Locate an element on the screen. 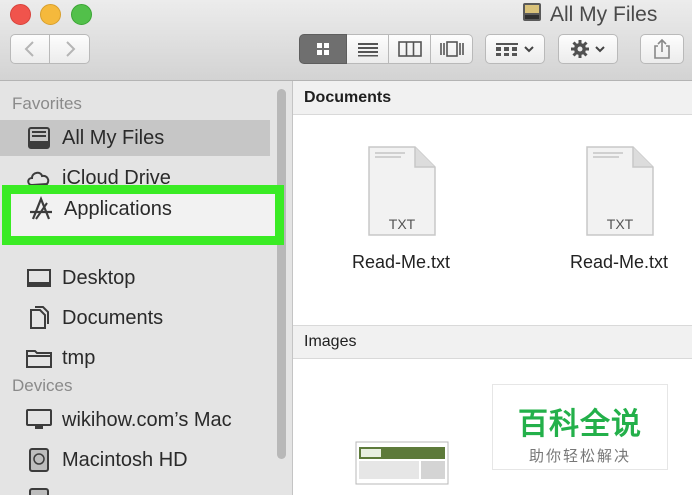 This screenshot has height=495, width=692. images-section-header: Images is located at coordinates (492, 342).